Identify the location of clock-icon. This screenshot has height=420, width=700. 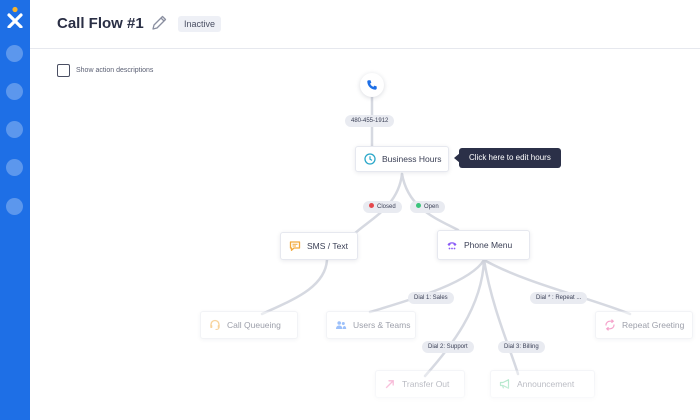
(370, 159).